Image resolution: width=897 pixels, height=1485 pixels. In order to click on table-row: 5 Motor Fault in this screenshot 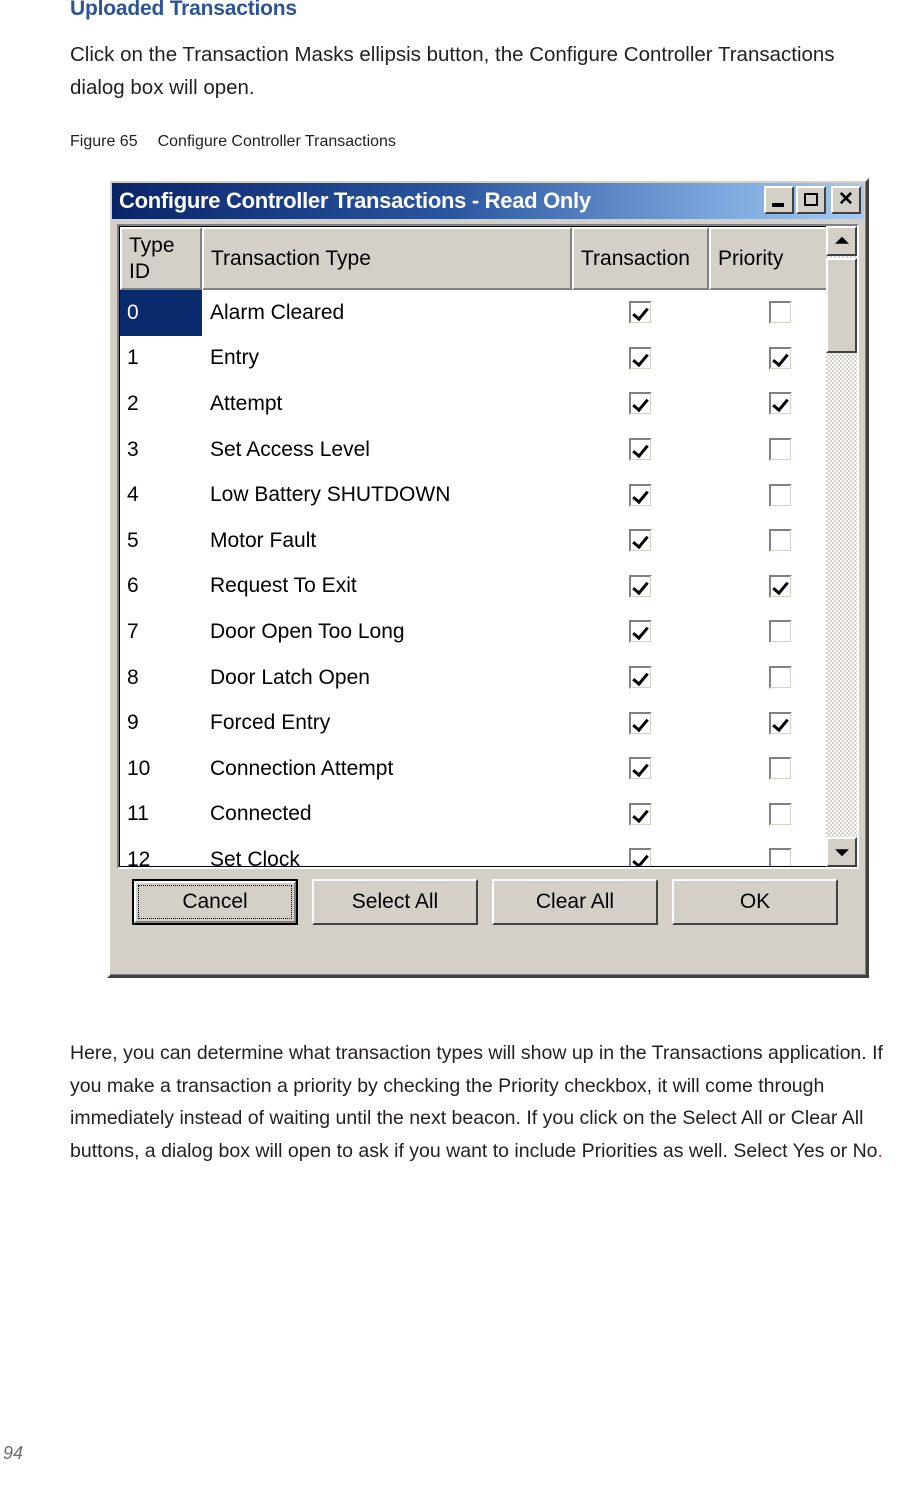, I will do `click(488, 541)`.